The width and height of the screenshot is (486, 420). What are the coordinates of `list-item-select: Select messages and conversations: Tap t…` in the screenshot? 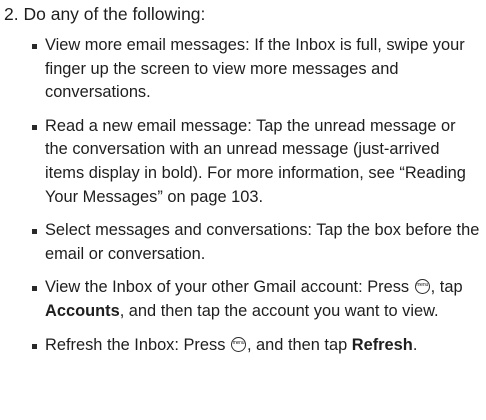 It's located at (256, 242).